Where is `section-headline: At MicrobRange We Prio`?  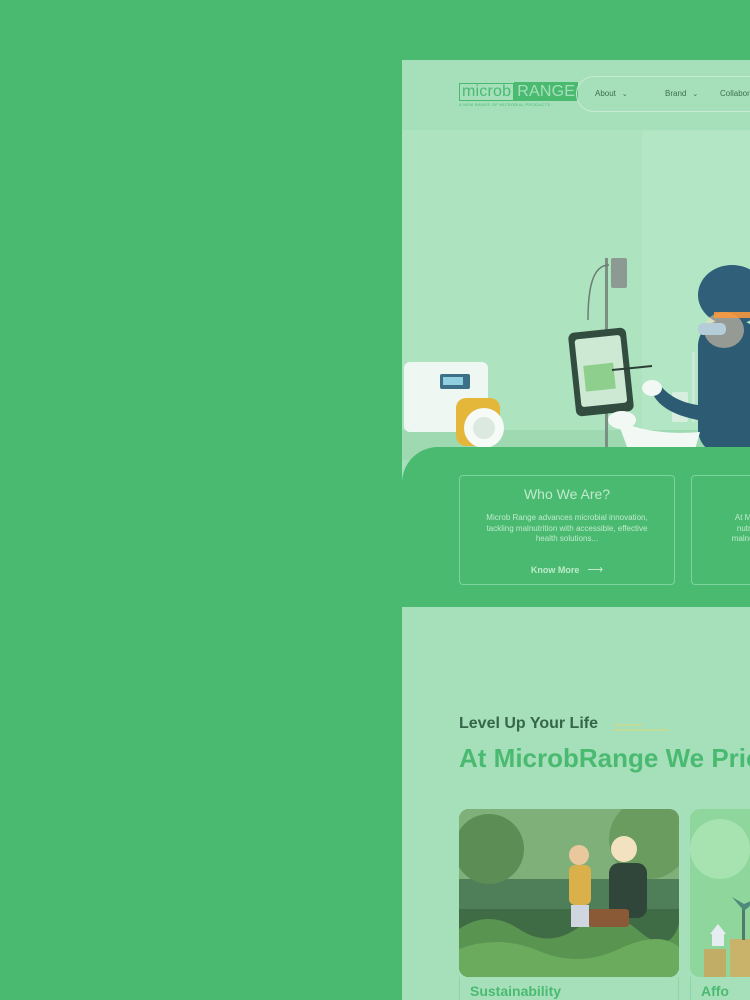 section-headline: At MicrobRange We Prio is located at coordinates (604, 758).